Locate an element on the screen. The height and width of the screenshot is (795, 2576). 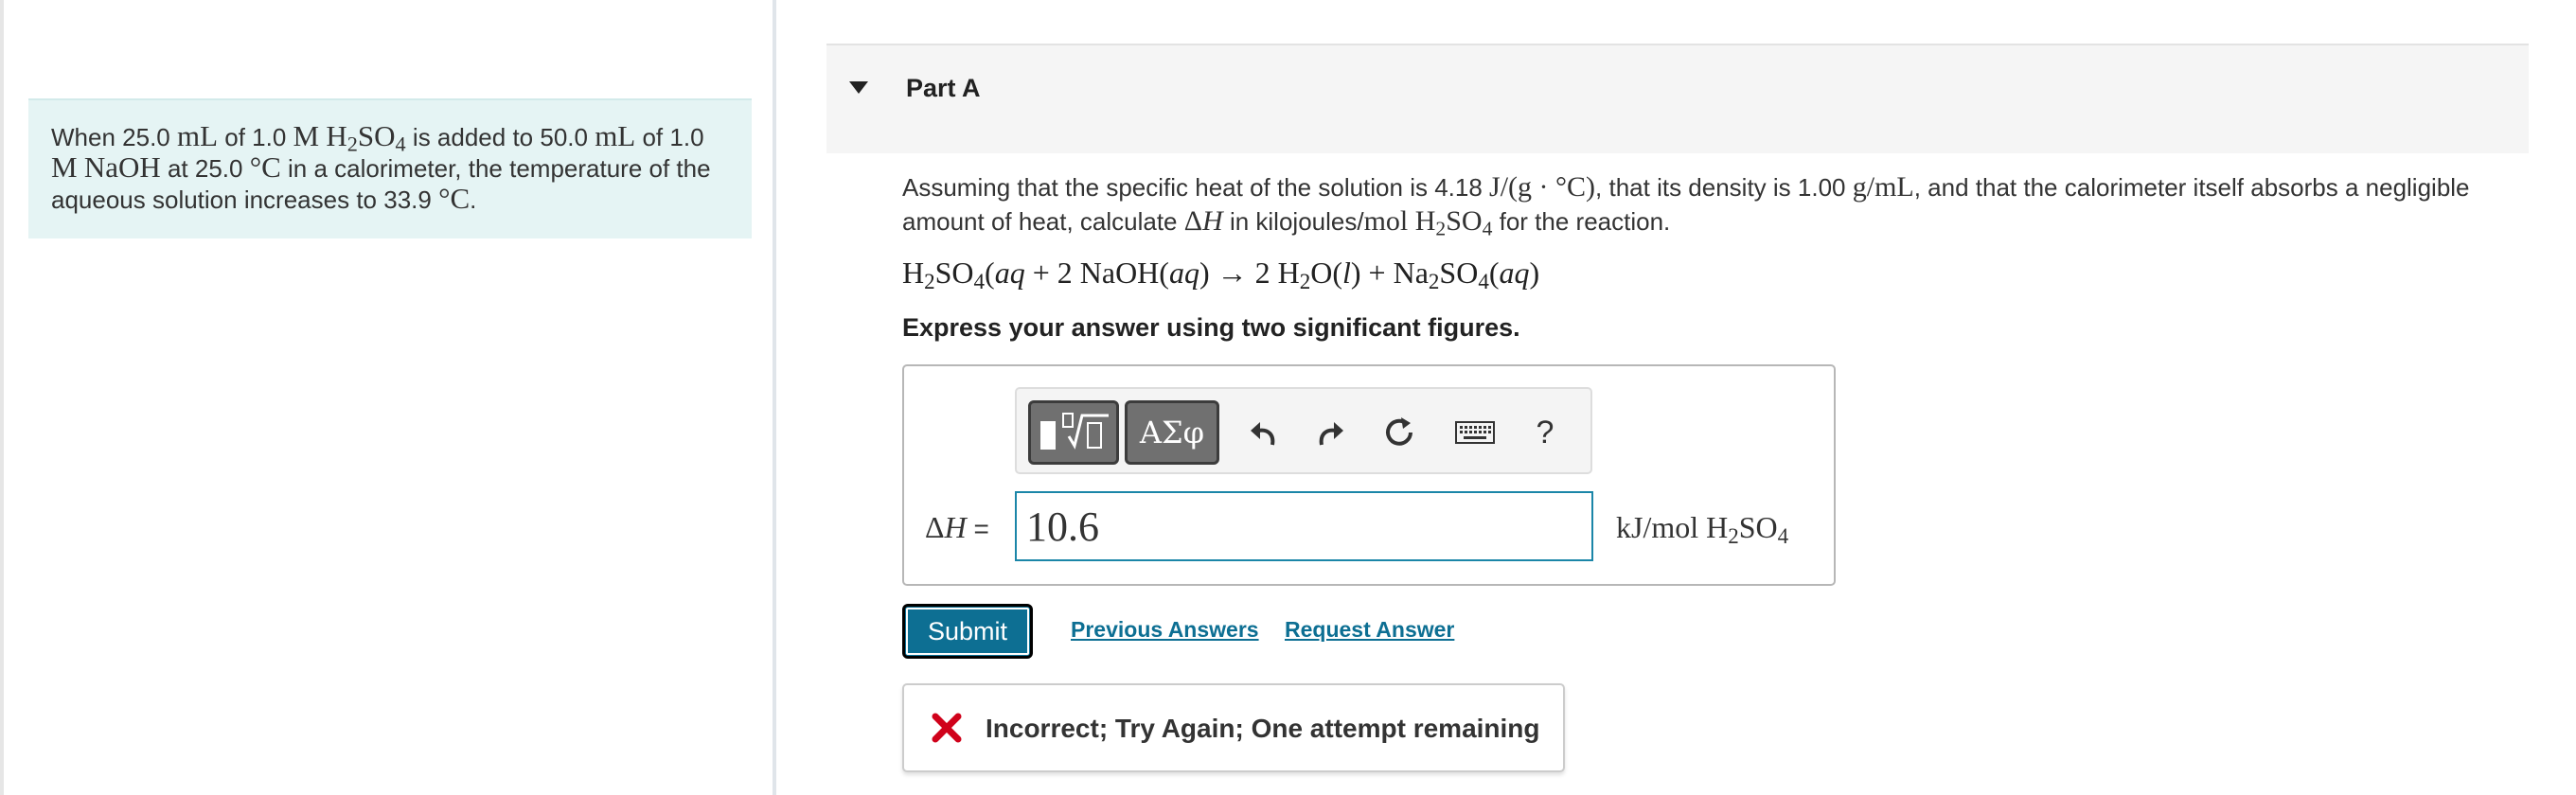
density-unit: g/mL is located at coordinates (1883, 187).